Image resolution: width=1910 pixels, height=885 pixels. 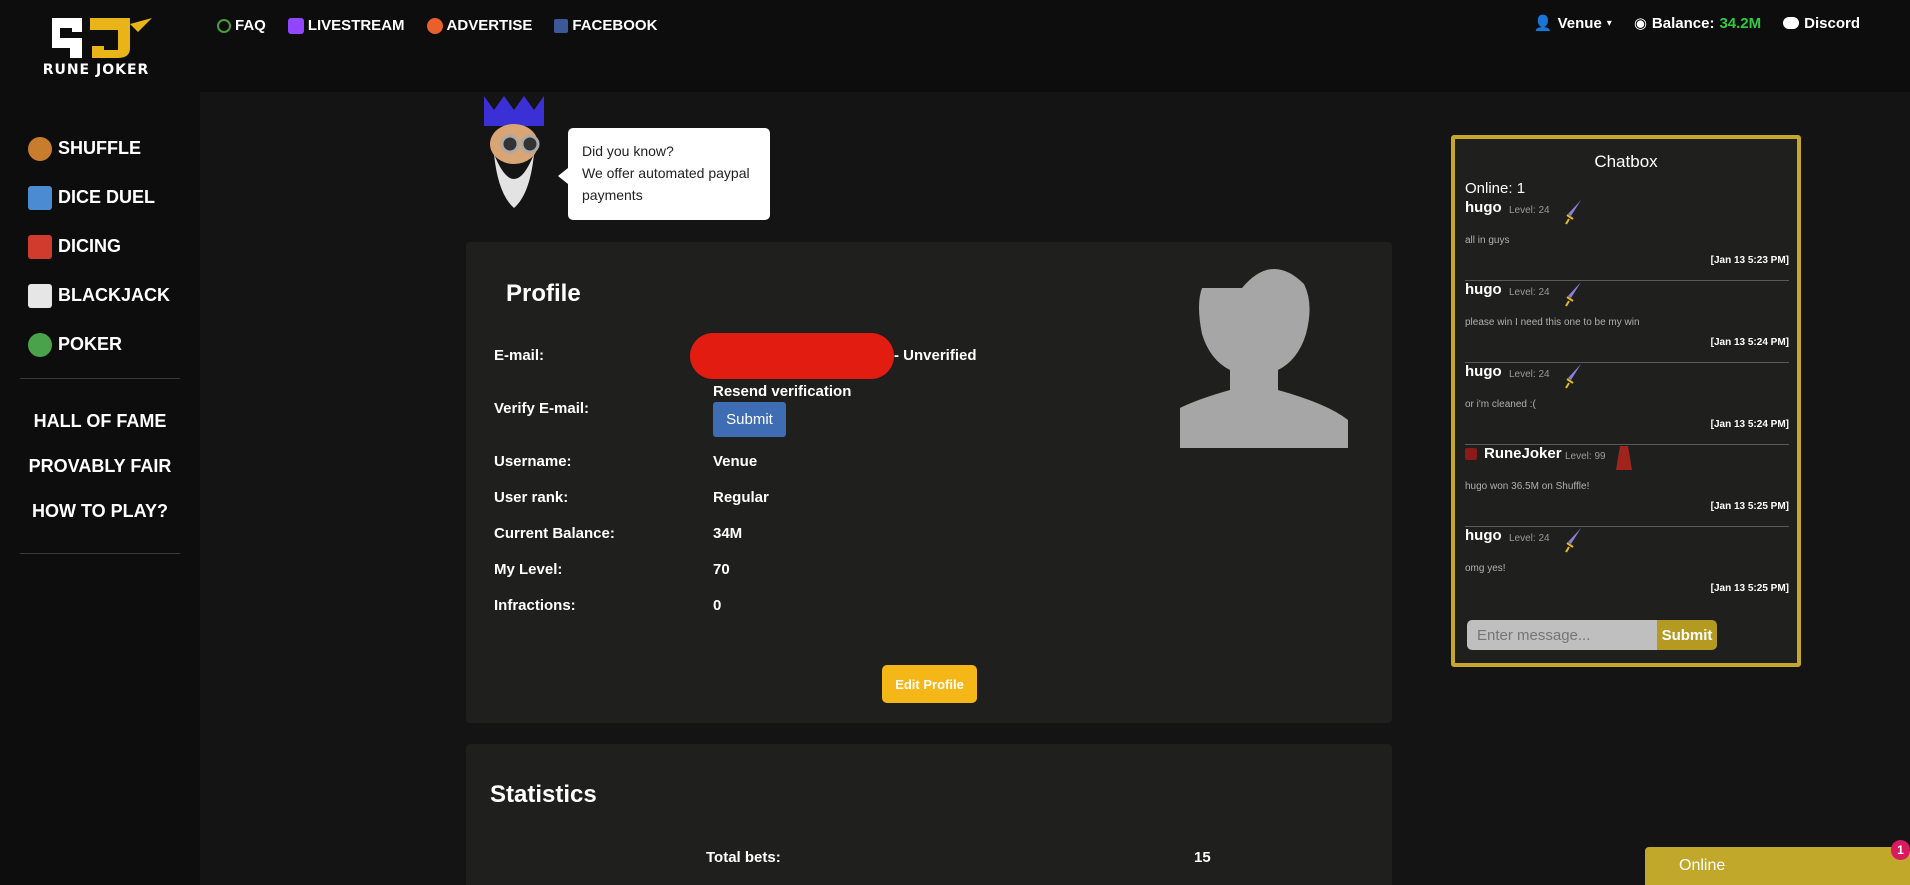 What do you see at coordinates (489, 25) in the screenshot?
I see `nav-advertise-label: ADVERTISE` at bounding box center [489, 25].